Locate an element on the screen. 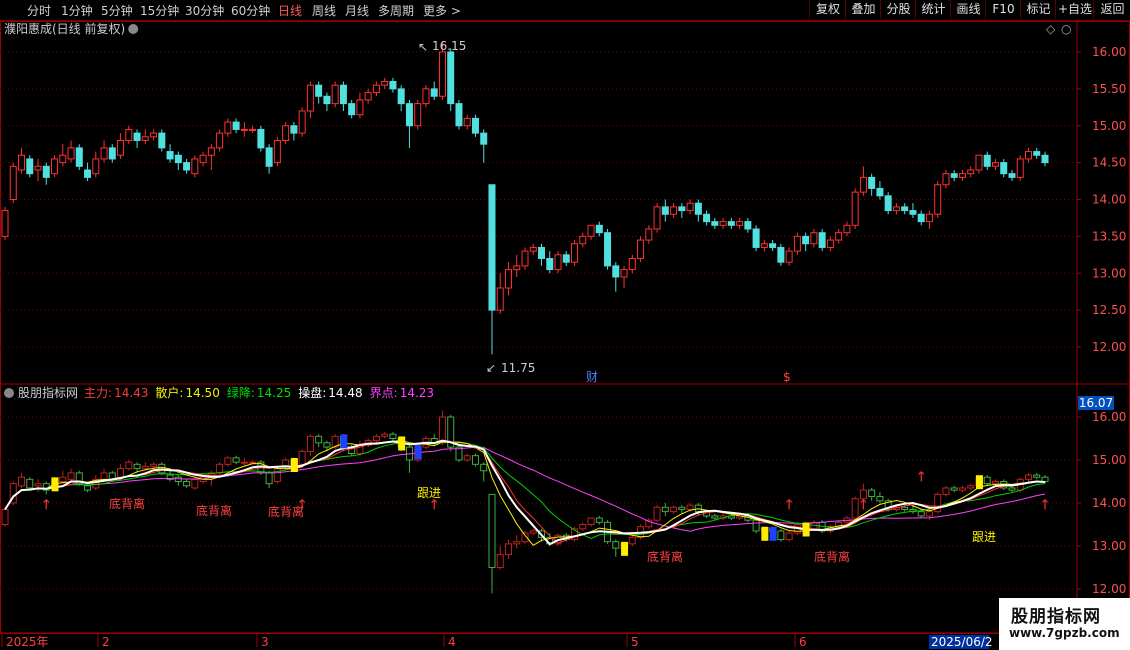 The width and height of the screenshot is (1130, 650). period-tab-0: 分时 is located at coordinates (39, 10).